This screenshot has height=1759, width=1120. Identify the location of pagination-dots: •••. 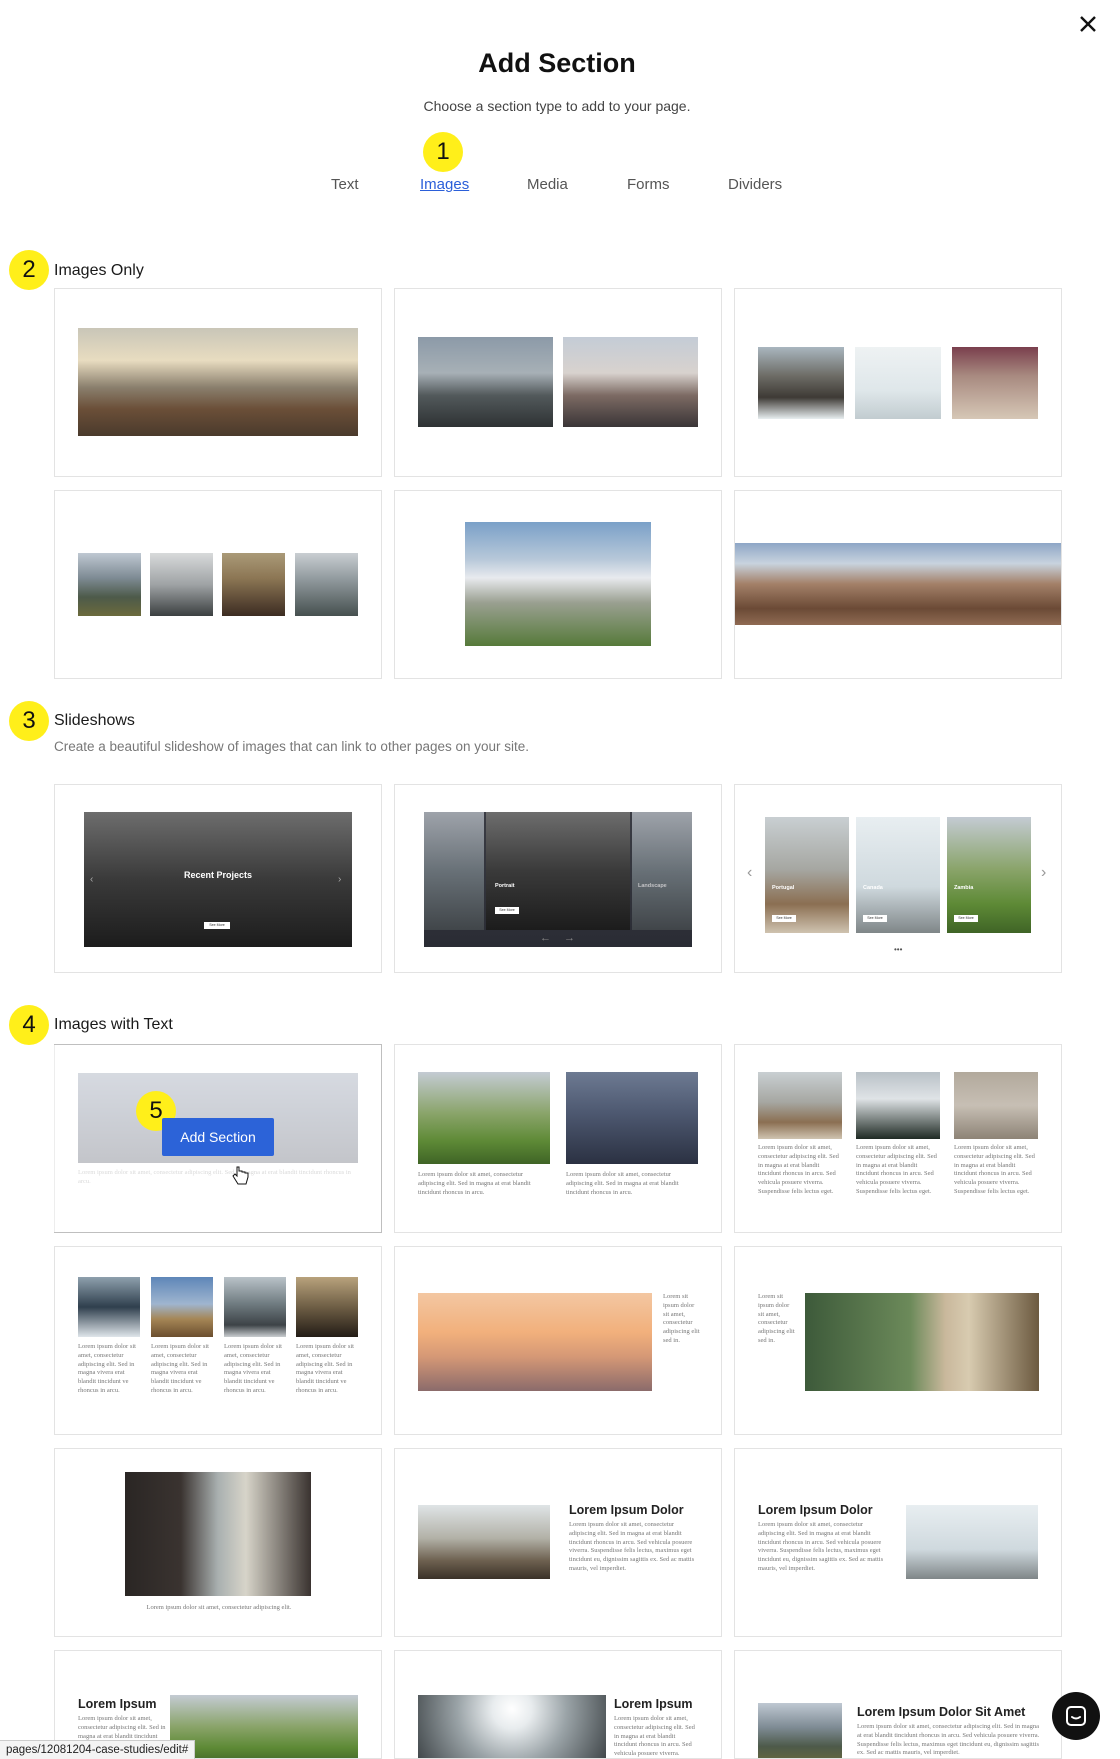
(898, 949).